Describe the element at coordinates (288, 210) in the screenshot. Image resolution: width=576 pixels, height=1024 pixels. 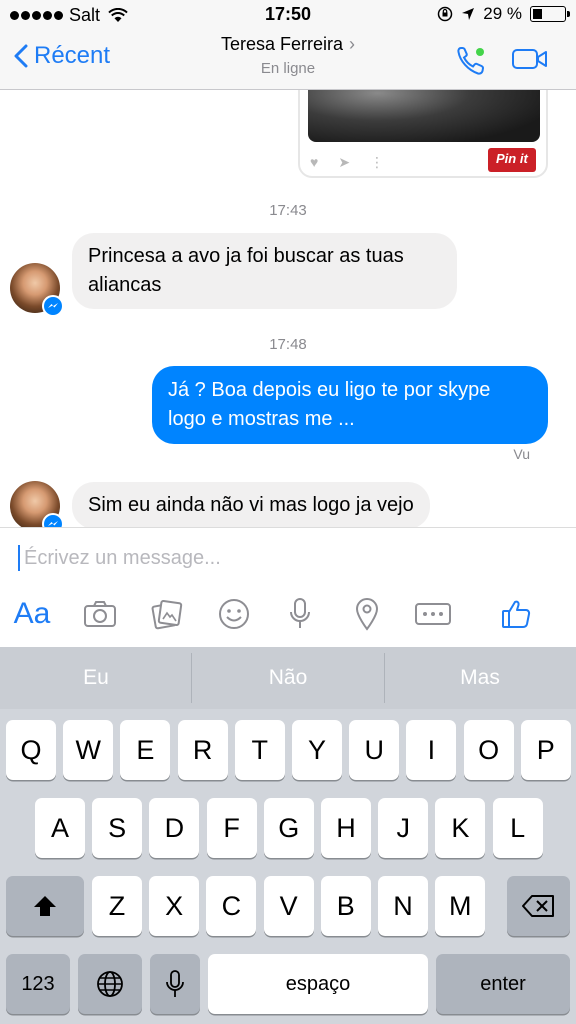
I see `timestamp: 17:43` at that location.